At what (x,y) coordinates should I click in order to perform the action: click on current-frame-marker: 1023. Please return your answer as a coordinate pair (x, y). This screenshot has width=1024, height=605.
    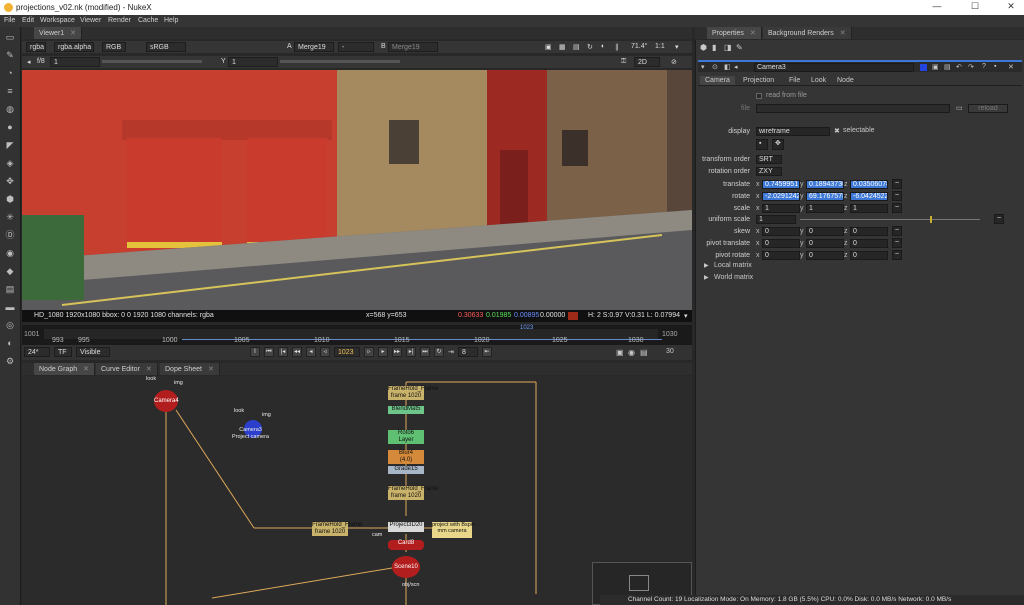
    Looking at the image, I should click on (526, 328).